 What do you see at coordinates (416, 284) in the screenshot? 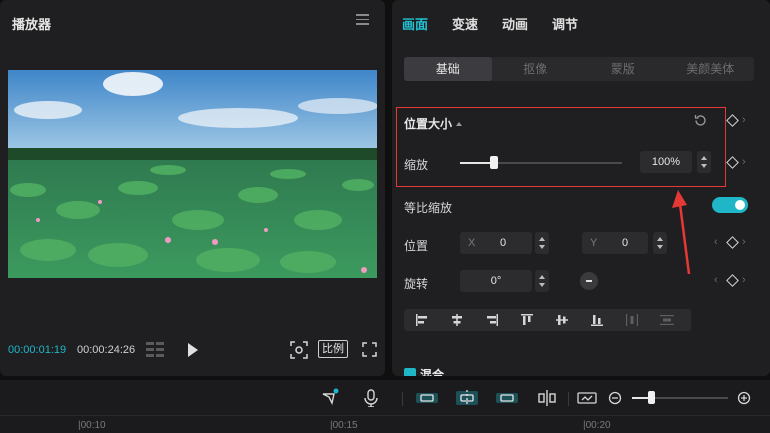
I see `rotate-label: 旋转` at bounding box center [416, 284].